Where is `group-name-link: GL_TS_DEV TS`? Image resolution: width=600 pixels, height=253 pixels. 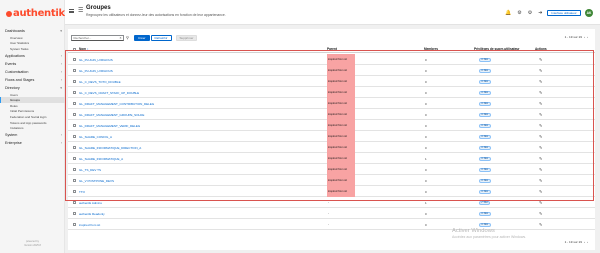 group-name-link: GL_TS_DEV TS is located at coordinates (90, 170).